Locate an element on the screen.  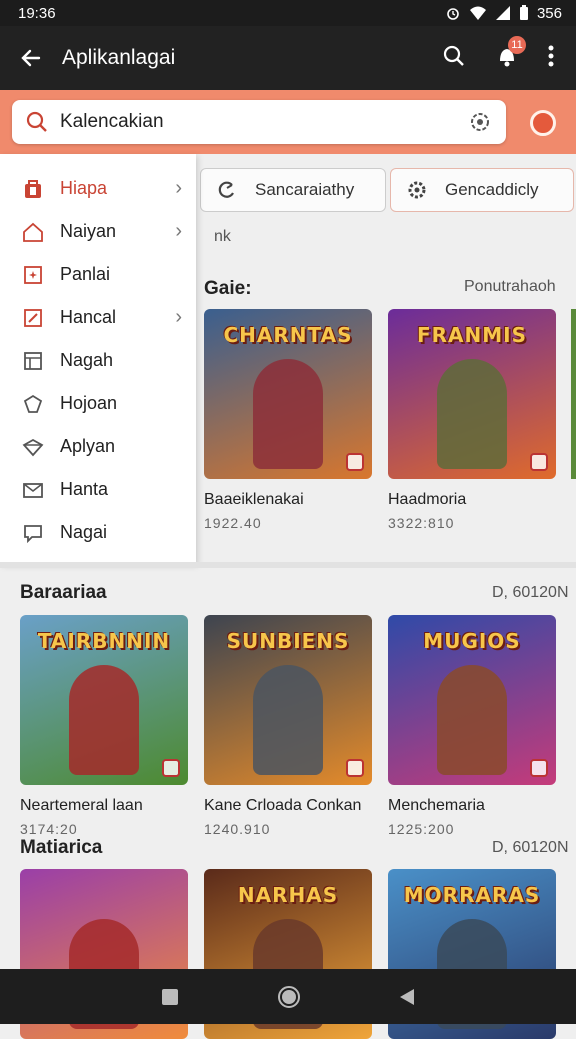
next-card-peek is located at coordinates (573, 394).